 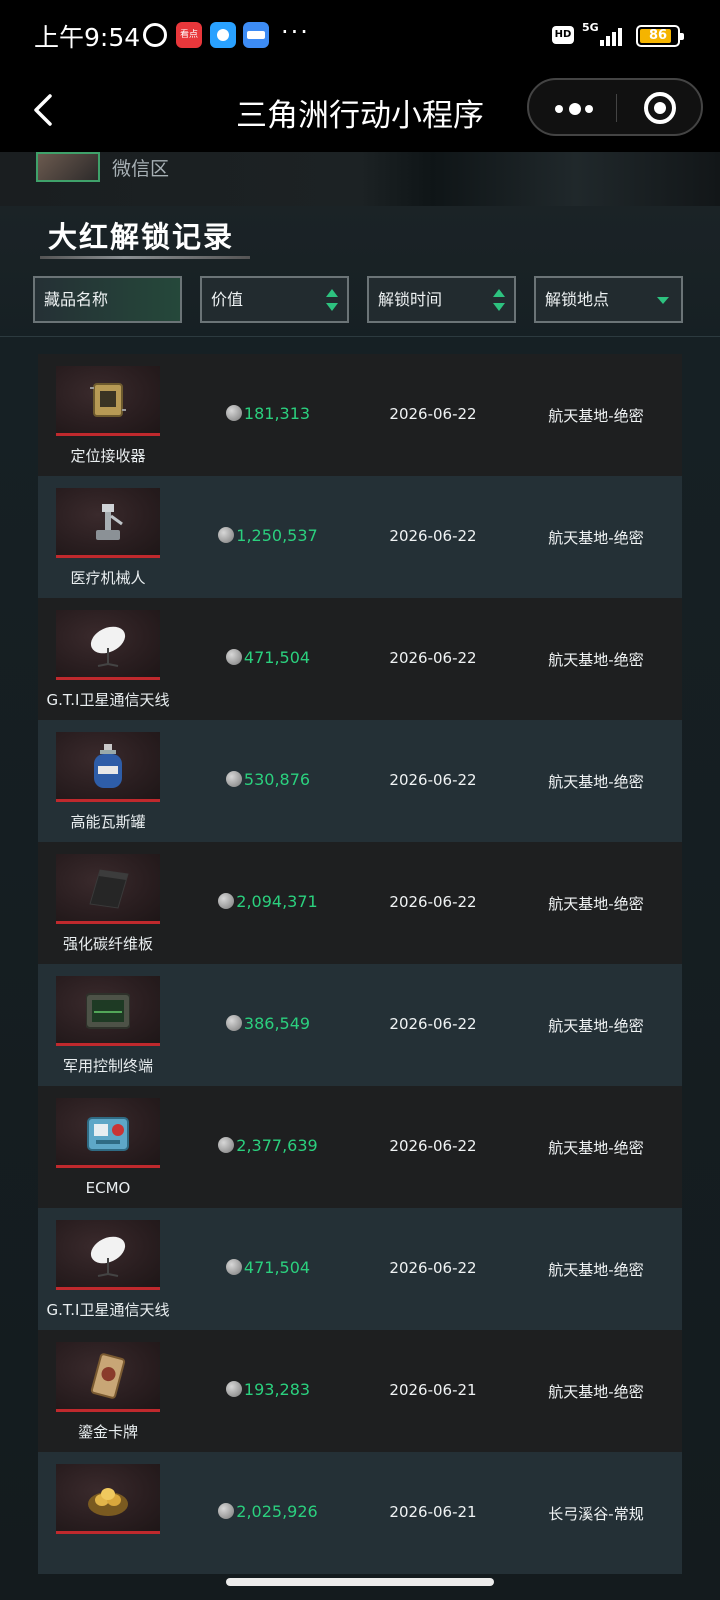 I want to click on record-row: 医疗机械人 1,250,537 2026-06-22 航天基地-绝密, so click(x=360, y=537).